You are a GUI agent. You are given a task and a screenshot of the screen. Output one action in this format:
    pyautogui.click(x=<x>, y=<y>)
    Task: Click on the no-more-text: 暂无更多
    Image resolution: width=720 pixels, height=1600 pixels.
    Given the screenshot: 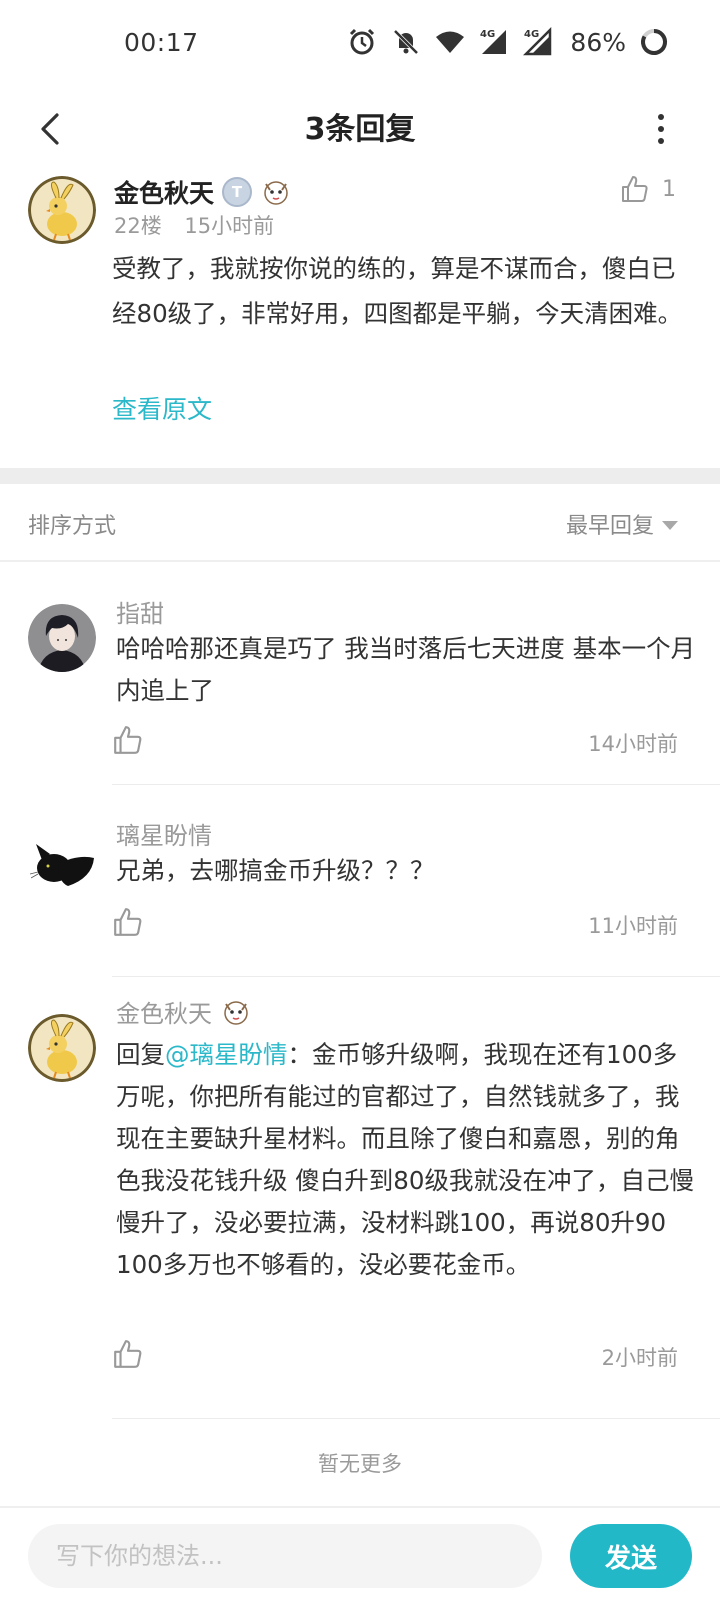 What is the action you would take?
    pyautogui.click(x=360, y=1464)
    